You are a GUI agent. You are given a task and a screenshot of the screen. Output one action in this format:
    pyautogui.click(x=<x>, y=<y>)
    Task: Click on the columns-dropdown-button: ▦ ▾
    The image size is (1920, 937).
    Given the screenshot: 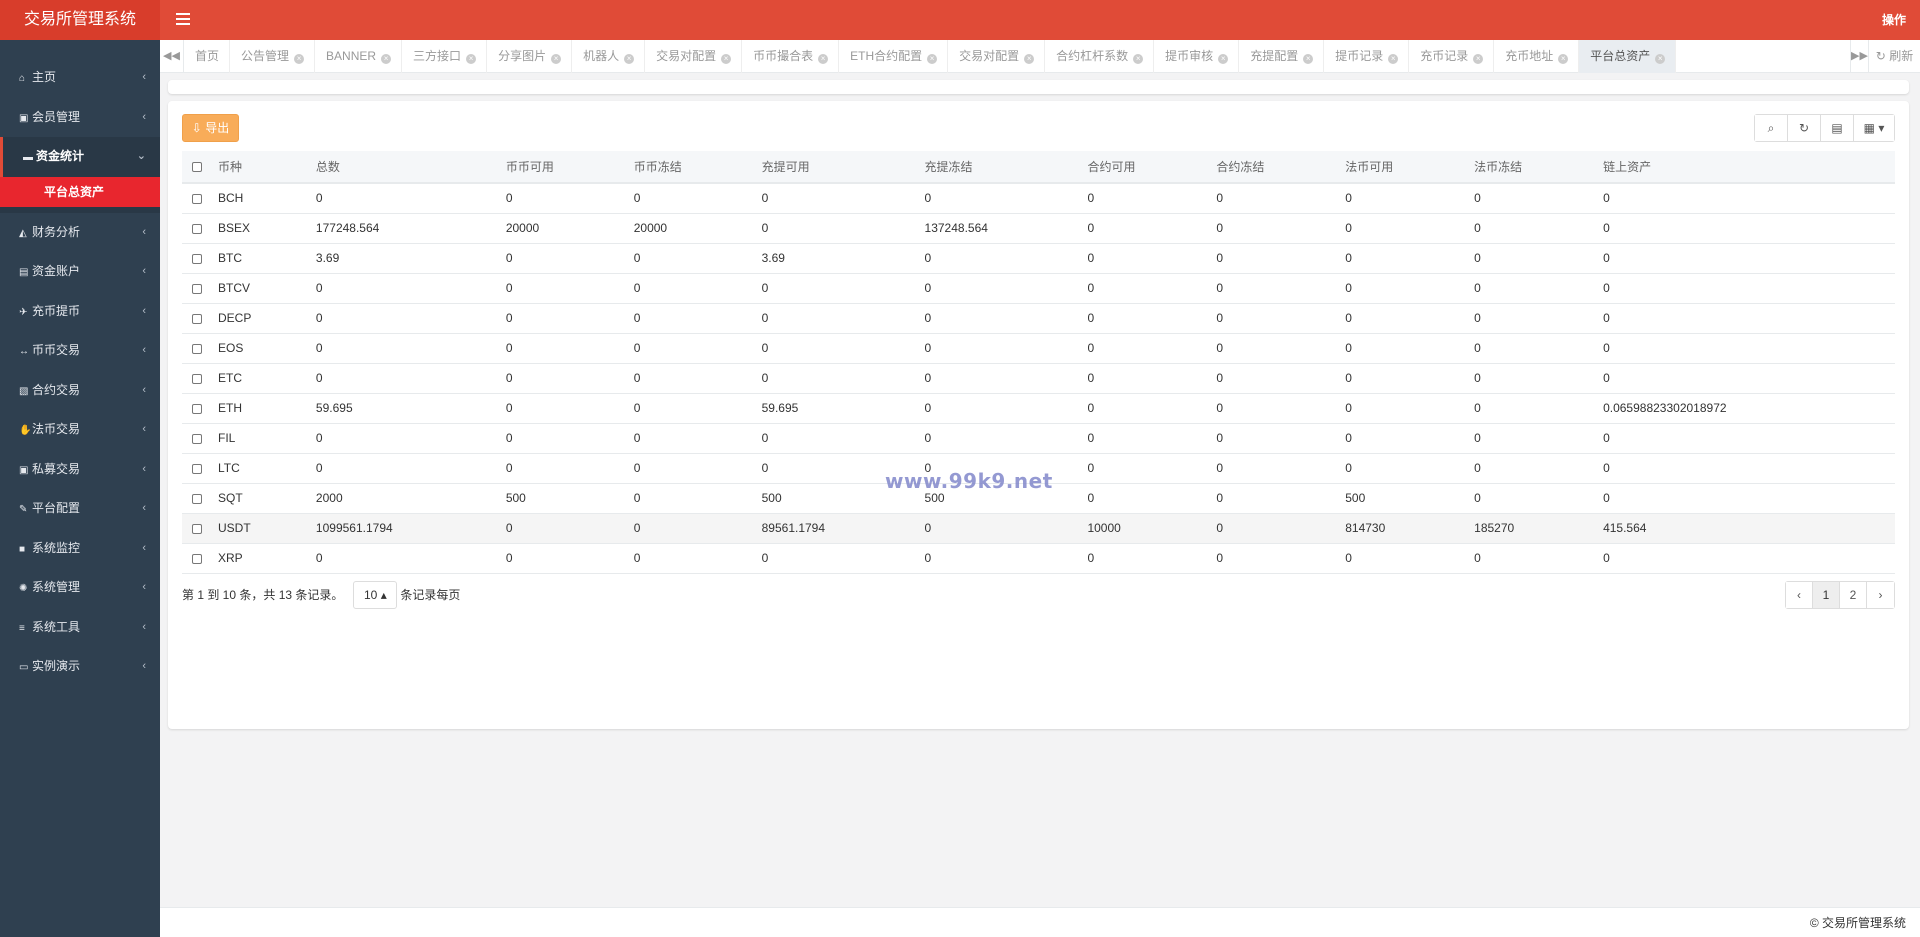 What is the action you would take?
    pyautogui.click(x=1874, y=128)
    